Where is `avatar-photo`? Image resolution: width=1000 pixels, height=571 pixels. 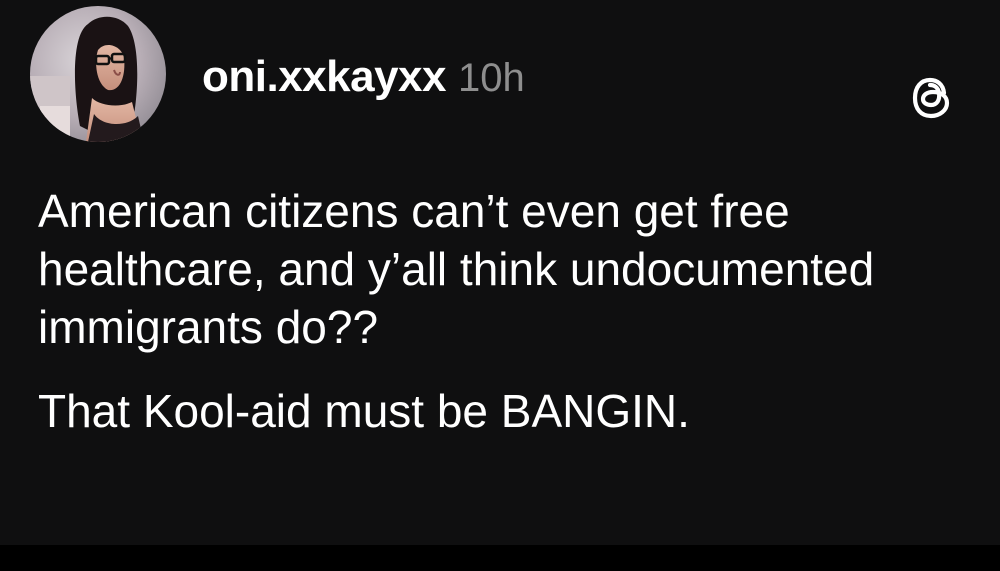 avatar-photo is located at coordinates (98, 74).